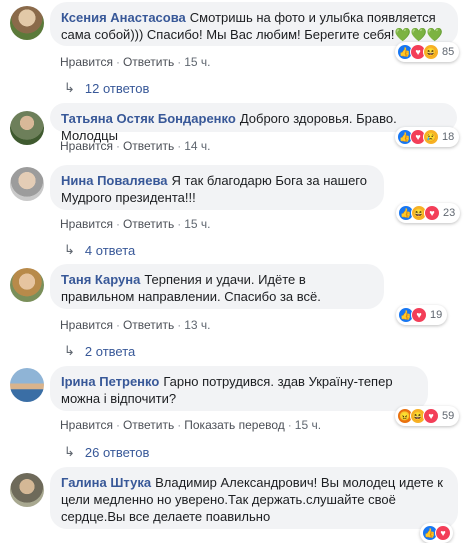 This screenshot has height=543, width=467. Describe the element at coordinates (117, 452) in the screenshot. I see `replies-count: 26 ответов` at that location.